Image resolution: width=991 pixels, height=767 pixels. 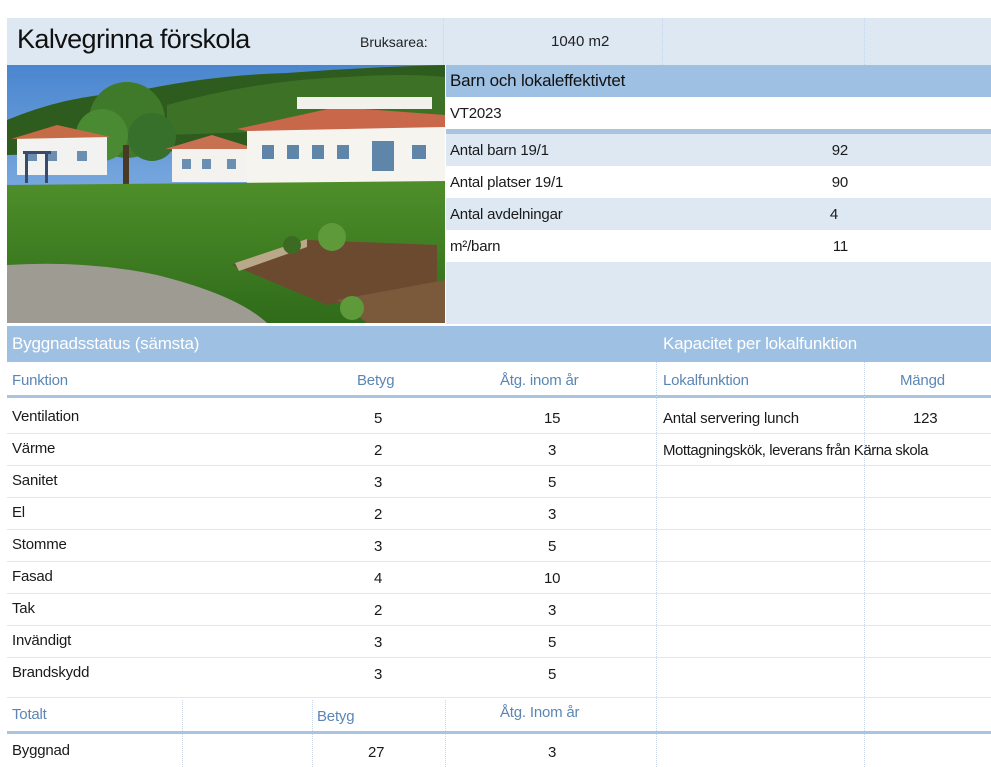 What do you see at coordinates (718, 246) in the screenshot?
I see `stats-row: m²/barn 11` at bounding box center [718, 246].